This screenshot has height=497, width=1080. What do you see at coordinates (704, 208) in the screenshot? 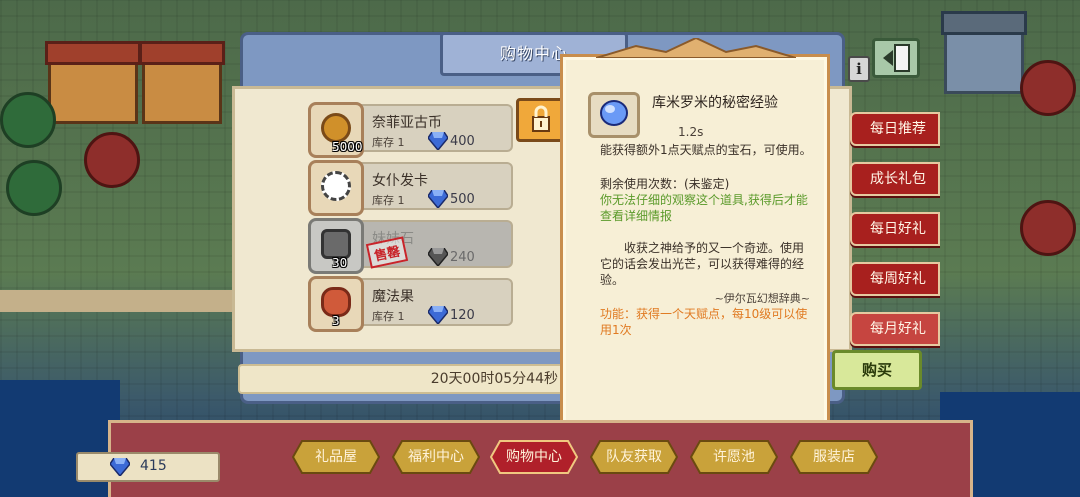
I see `tooltip-hint: 你无法仔细的观察这个道具,获得后才能查看详细情报` at bounding box center [704, 208].